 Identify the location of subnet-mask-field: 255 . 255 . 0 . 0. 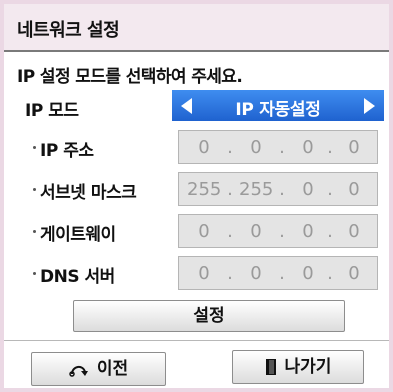
(278, 189).